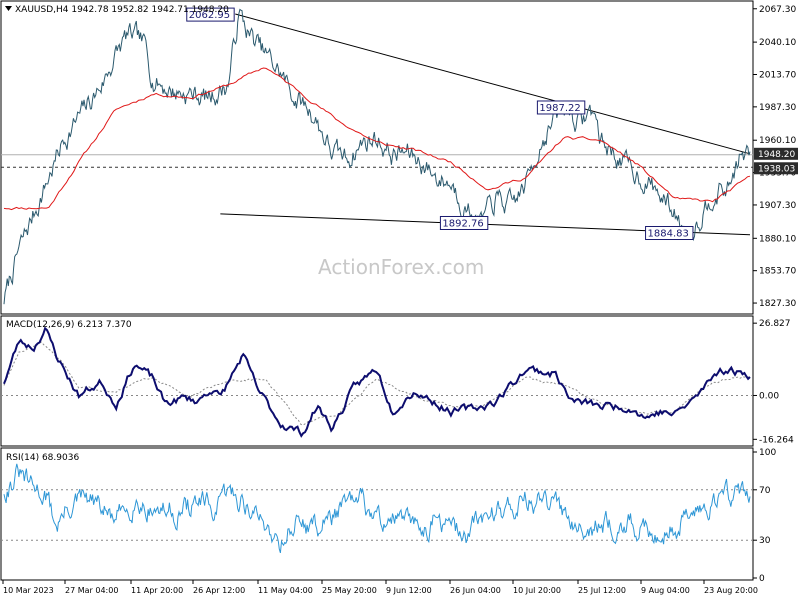 The image size is (800, 600). Describe the element at coordinates (157, 590) in the screenshot. I see `x-tick-label: 11 Apr 20:00` at that location.